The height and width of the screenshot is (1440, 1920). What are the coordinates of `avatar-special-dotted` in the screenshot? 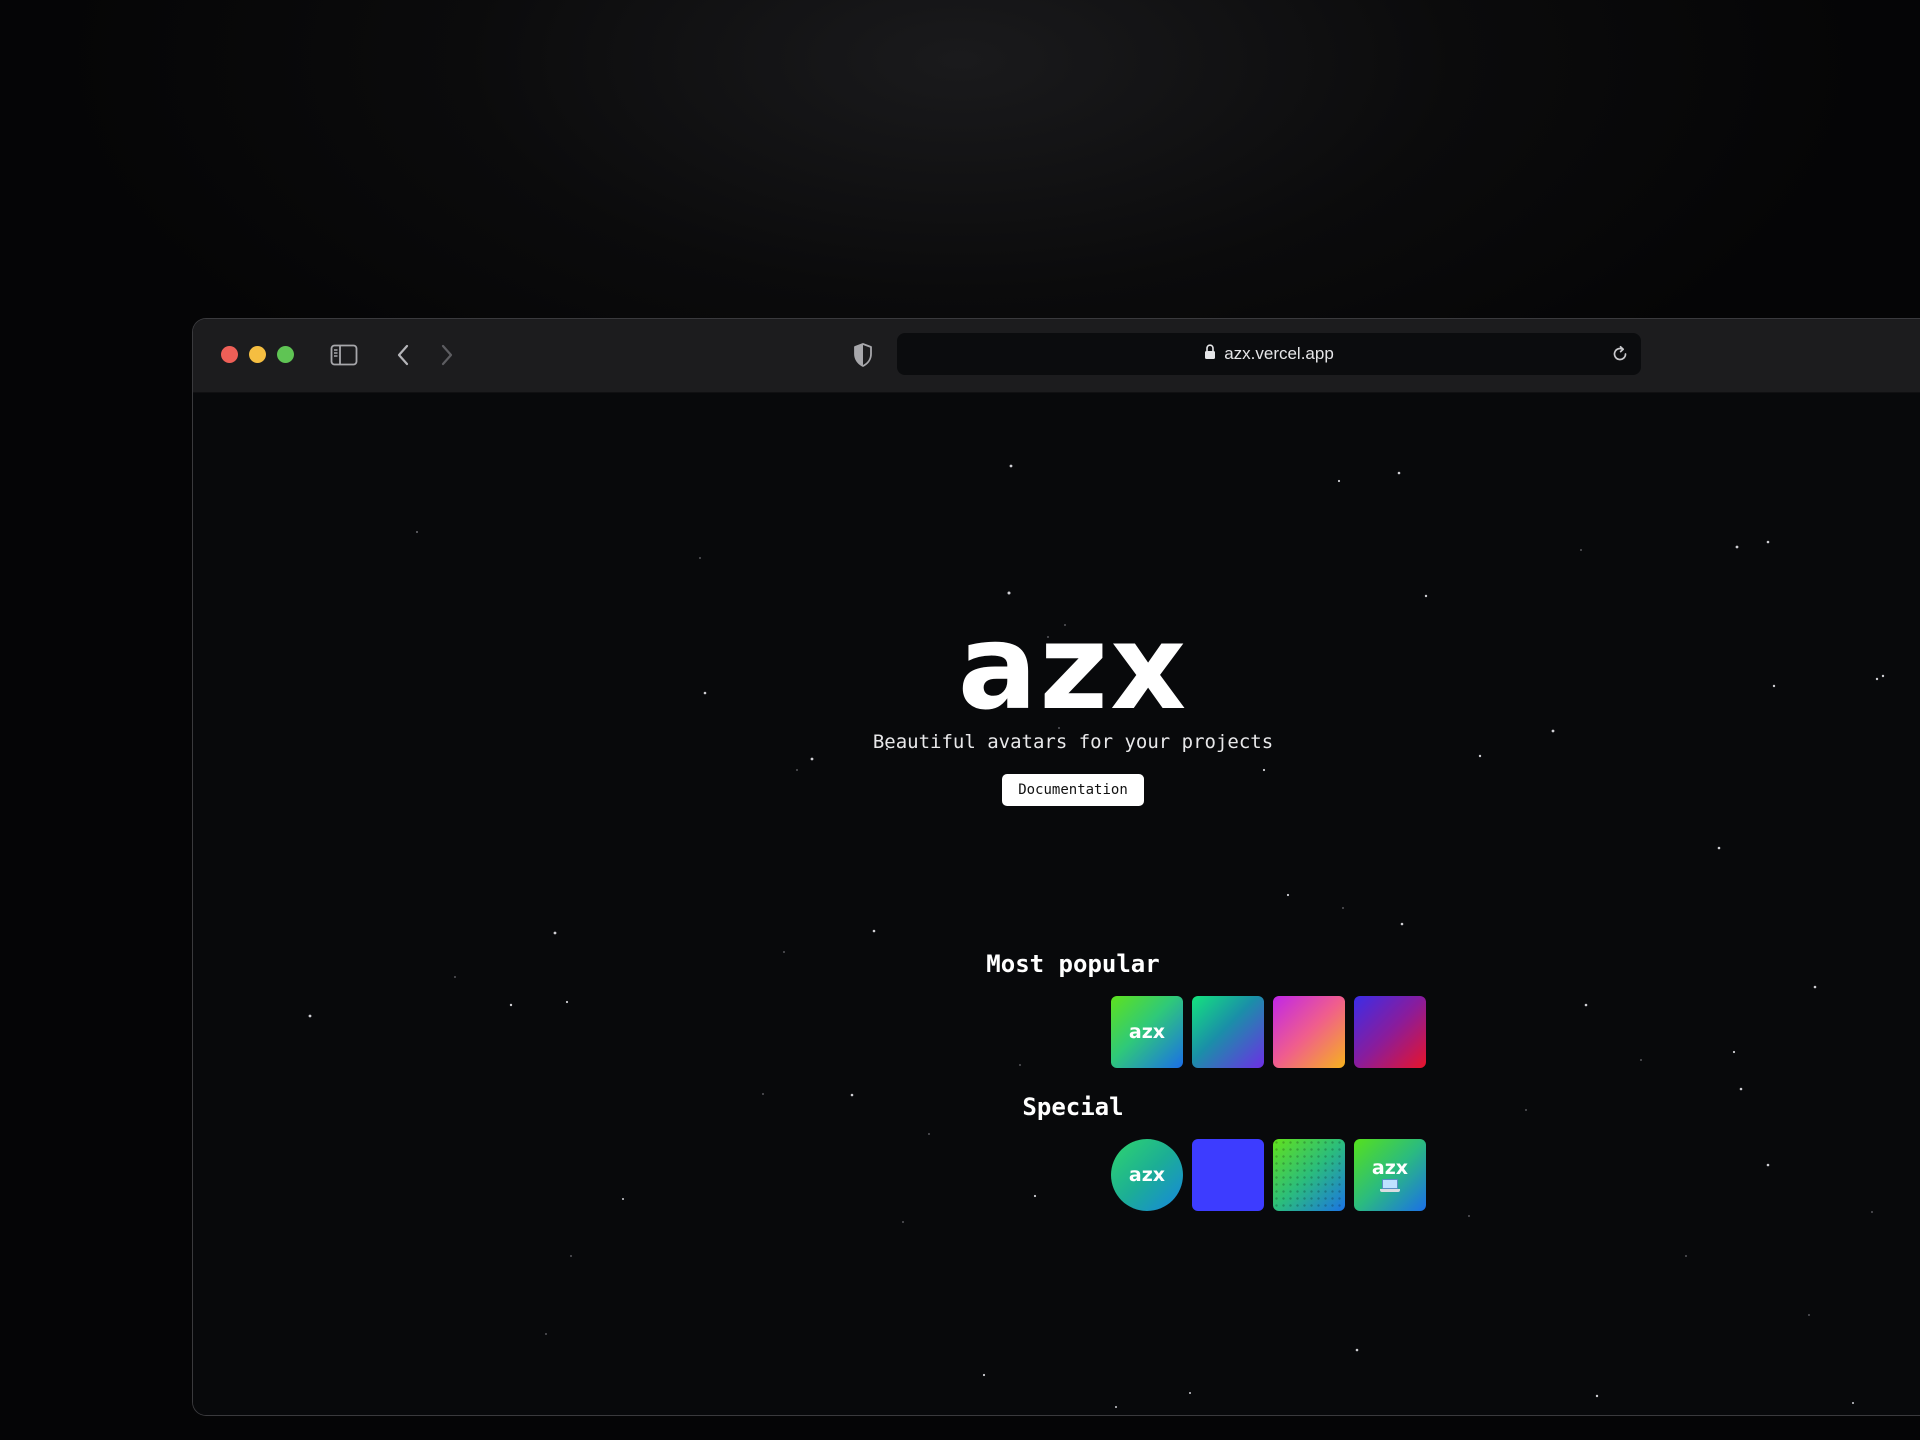 It's located at (1309, 1175).